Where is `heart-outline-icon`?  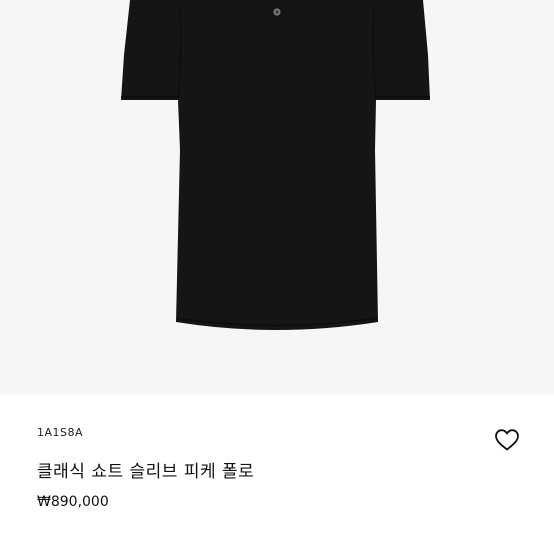 heart-outline-icon is located at coordinates (507, 440).